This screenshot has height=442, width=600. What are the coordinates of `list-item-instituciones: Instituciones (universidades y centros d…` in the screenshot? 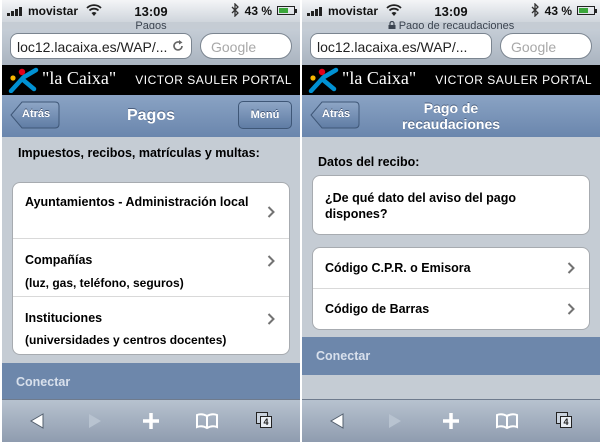 It's located at (151, 325).